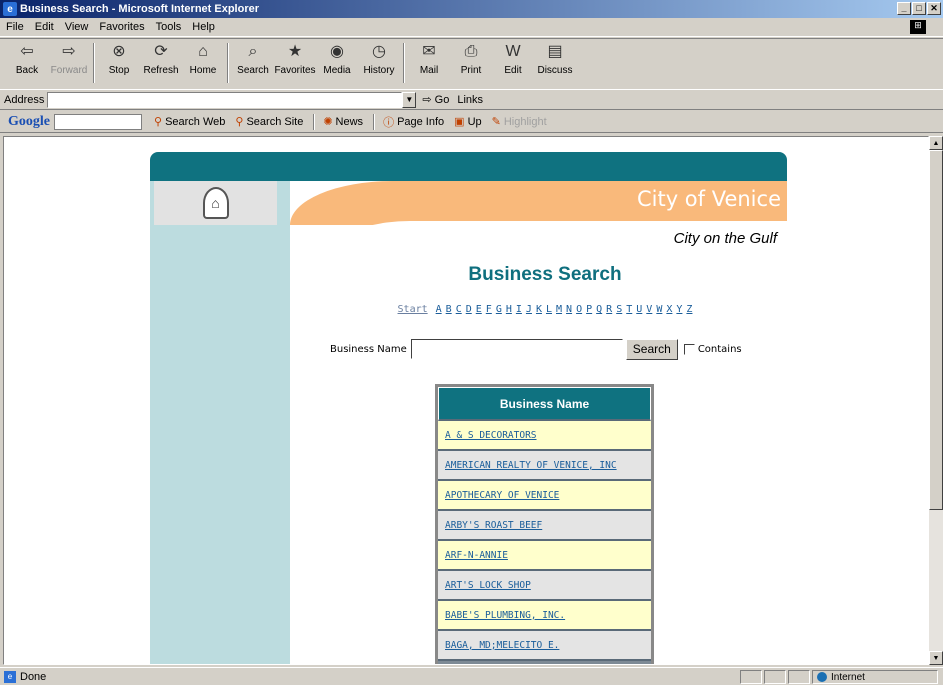 This screenshot has width=943, height=685. Describe the element at coordinates (161, 51) in the screenshot. I see `refresh-icon: ⟳` at that location.